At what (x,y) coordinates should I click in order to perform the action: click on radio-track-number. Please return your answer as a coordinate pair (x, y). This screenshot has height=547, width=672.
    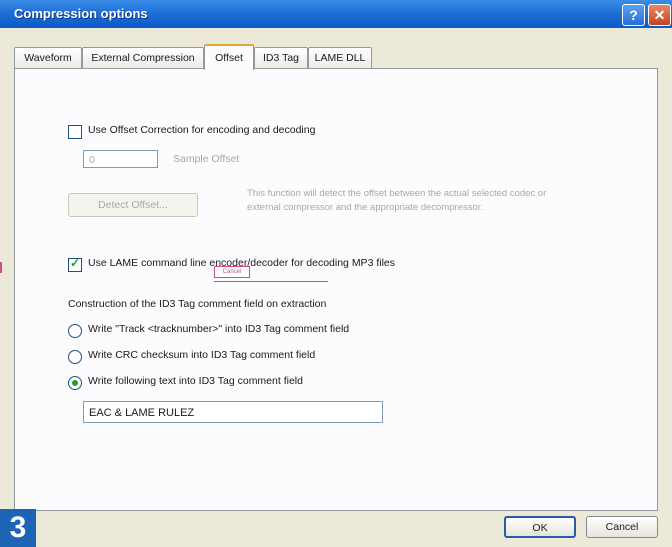
    Looking at the image, I should click on (75, 331).